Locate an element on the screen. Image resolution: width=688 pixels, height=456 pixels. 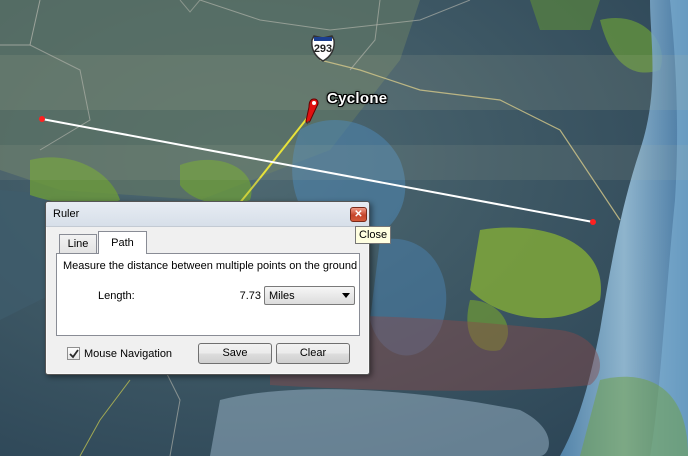
checkmark-icon is located at coordinates (74, 354).